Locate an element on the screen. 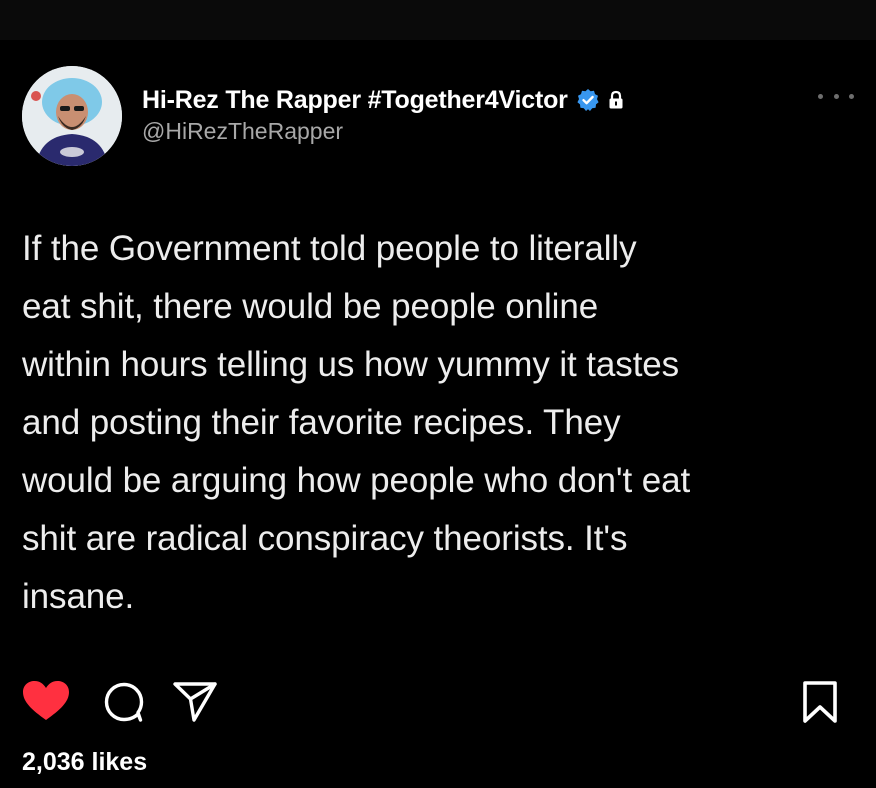 Image resolution: width=876 pixels, height=788 pixels. heart-icon is located at coordinates (46, 701).